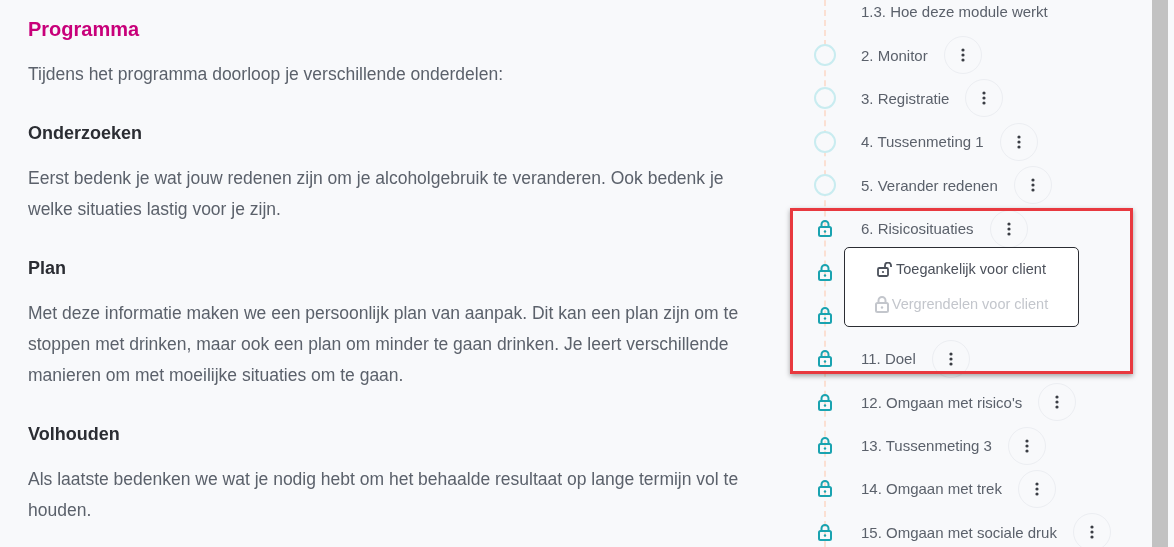 The image size is (1174, 547). What do you see at coordinates (885, 269) in the screenshot?
I see `unlock-icon` at bounding box center [885, 269].